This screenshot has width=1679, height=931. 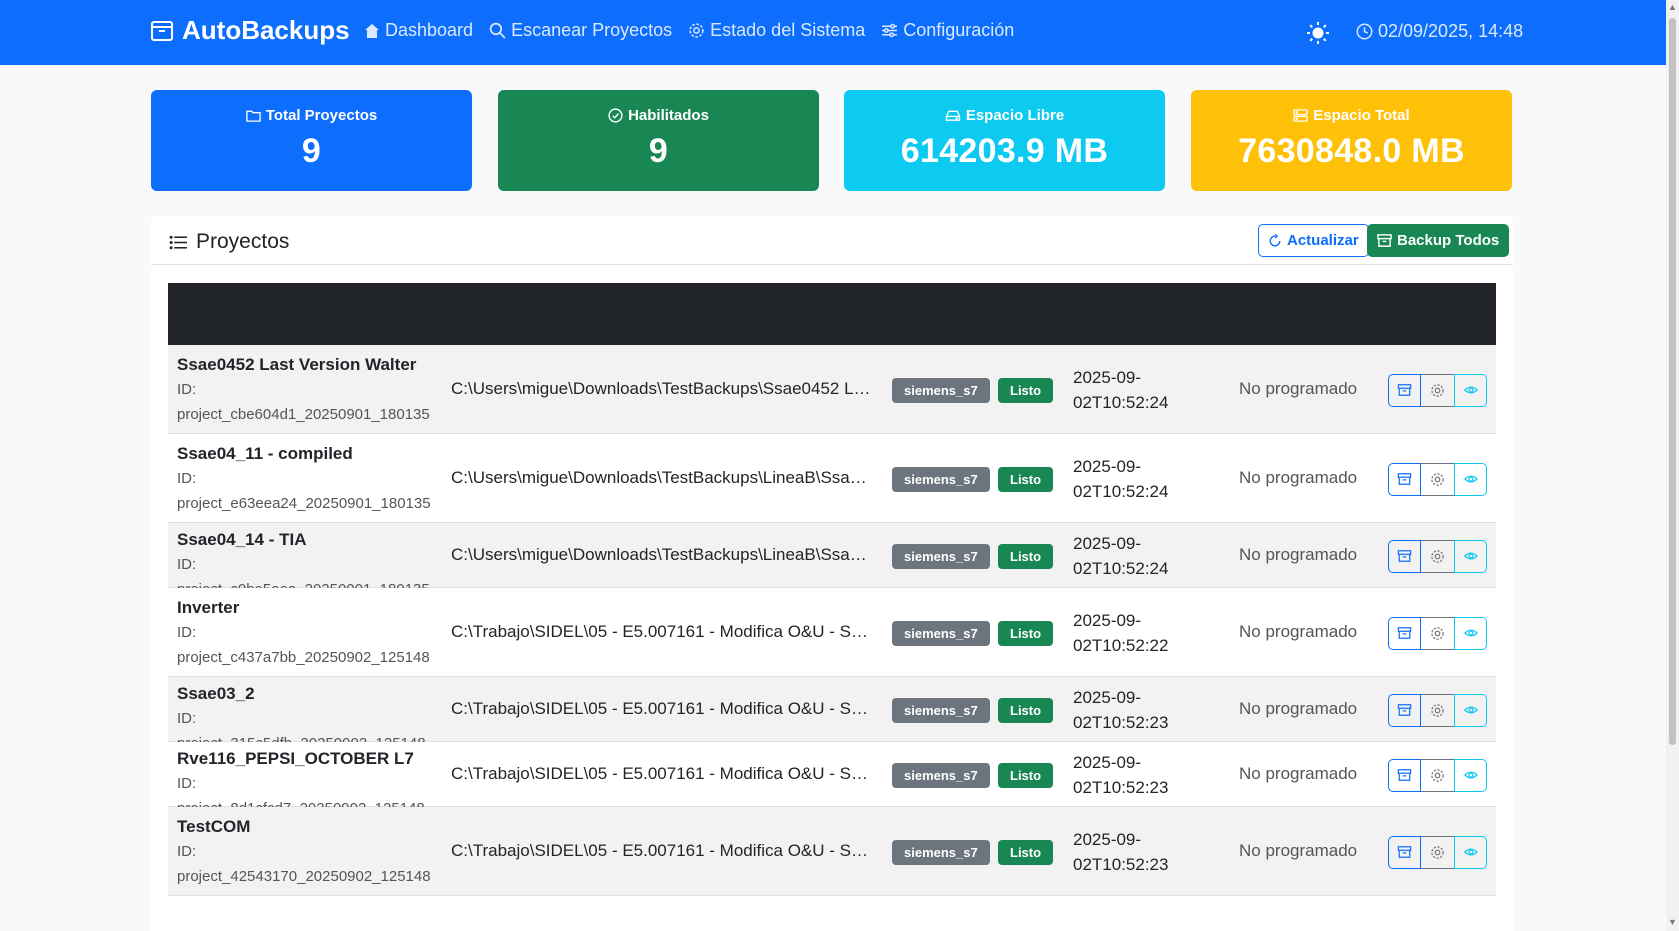 I want to click on last-modified: 2025-09- 02T10:52:22, so click(x=1143, y=633).